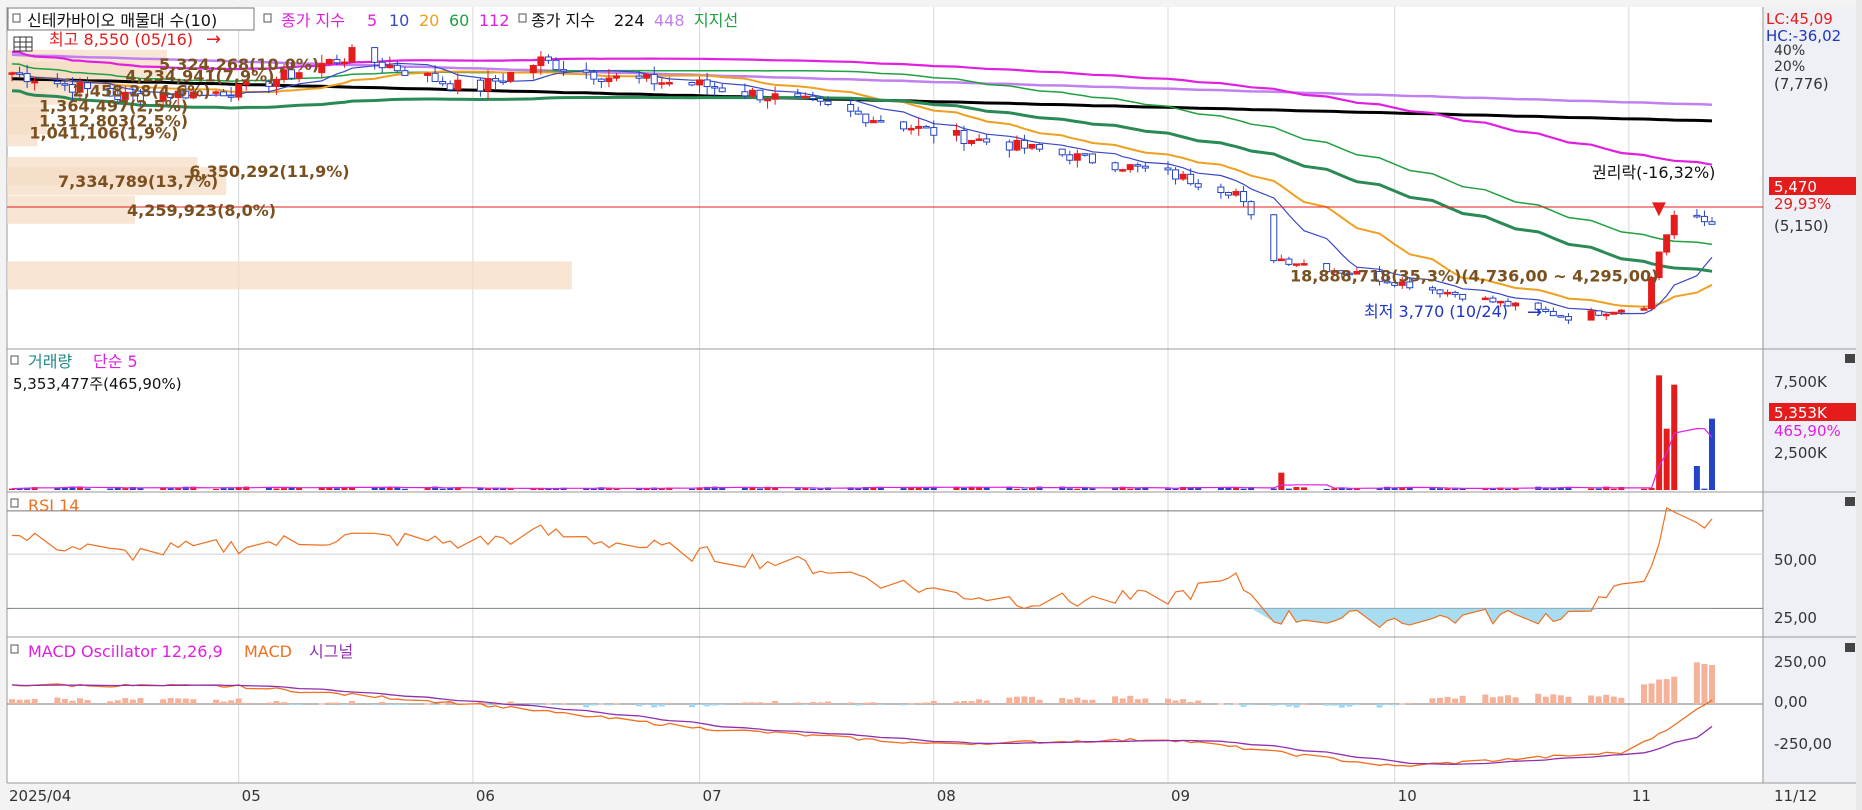  Describe the element at coordinates (629, 20) in the screenshot. I see `ma-224-label: 224` at that location.